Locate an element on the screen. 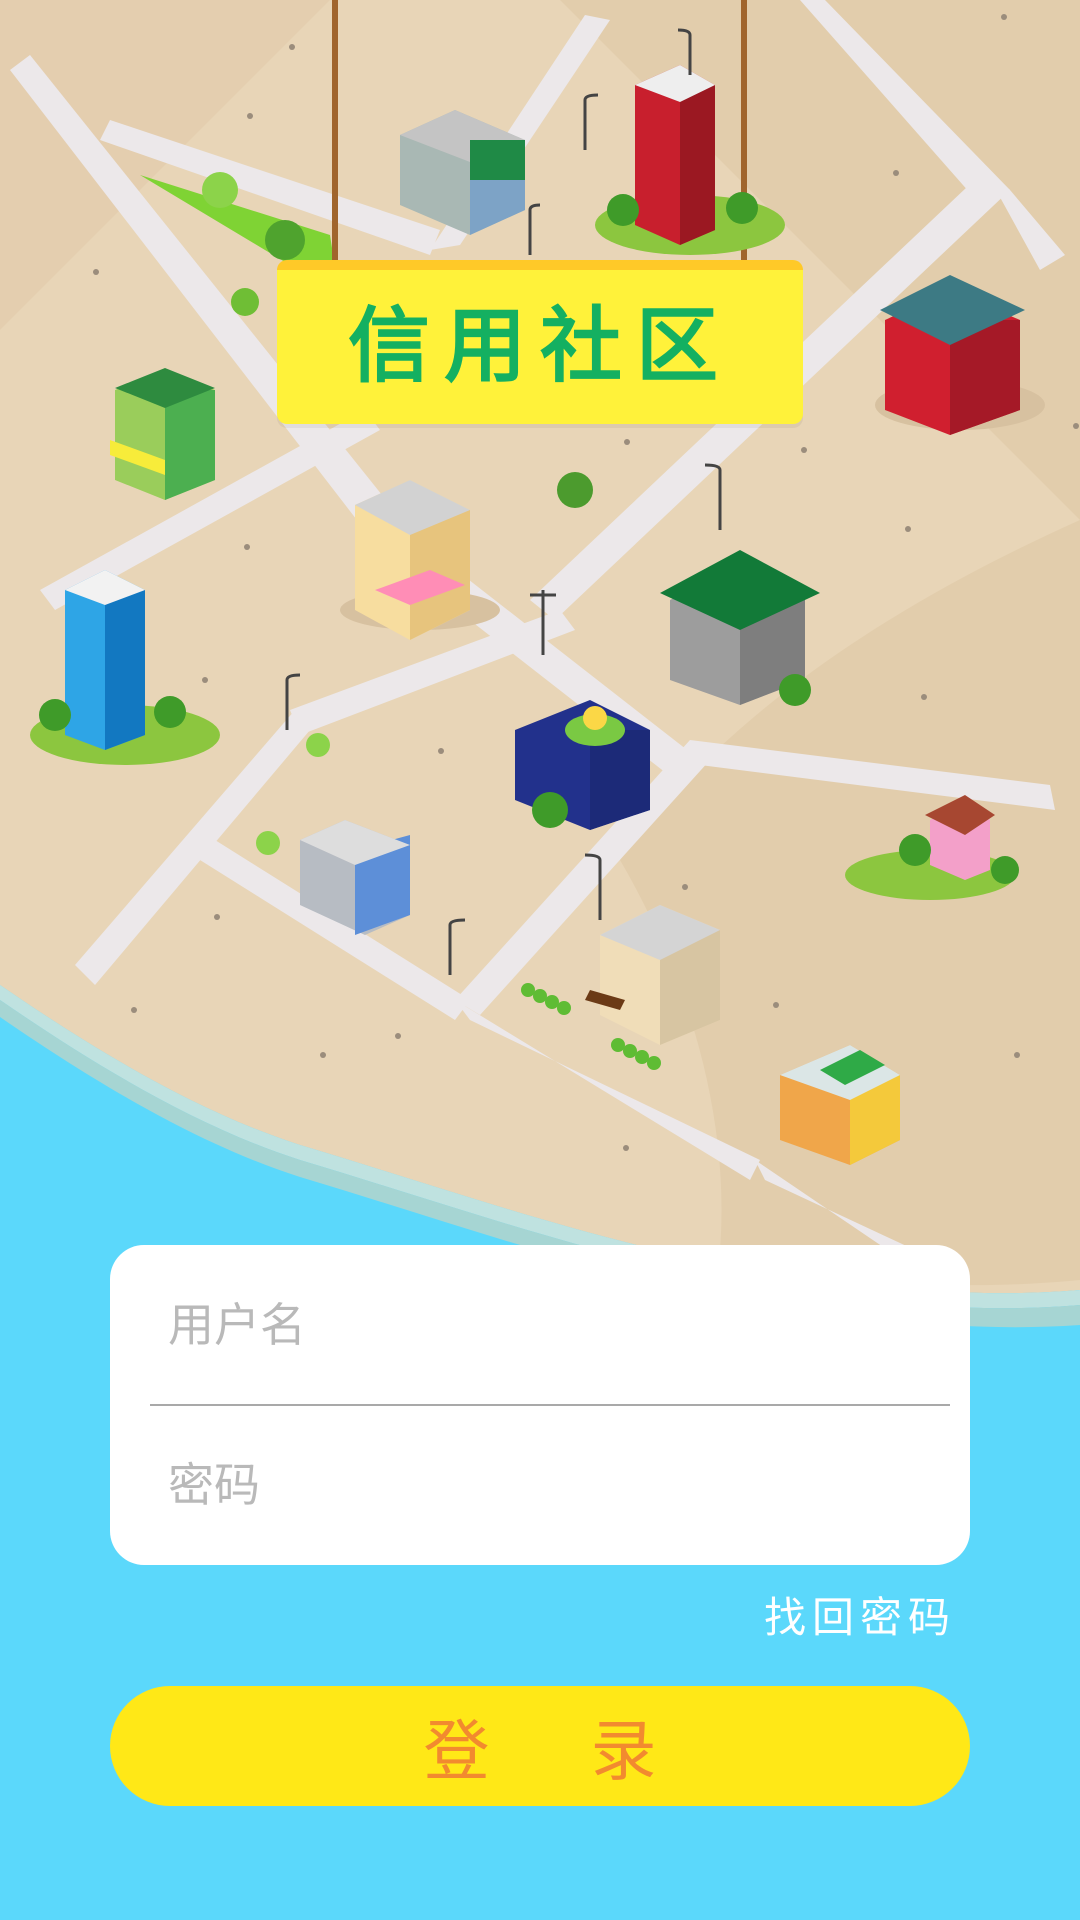  username-input is located at coordinates (538, 1325).